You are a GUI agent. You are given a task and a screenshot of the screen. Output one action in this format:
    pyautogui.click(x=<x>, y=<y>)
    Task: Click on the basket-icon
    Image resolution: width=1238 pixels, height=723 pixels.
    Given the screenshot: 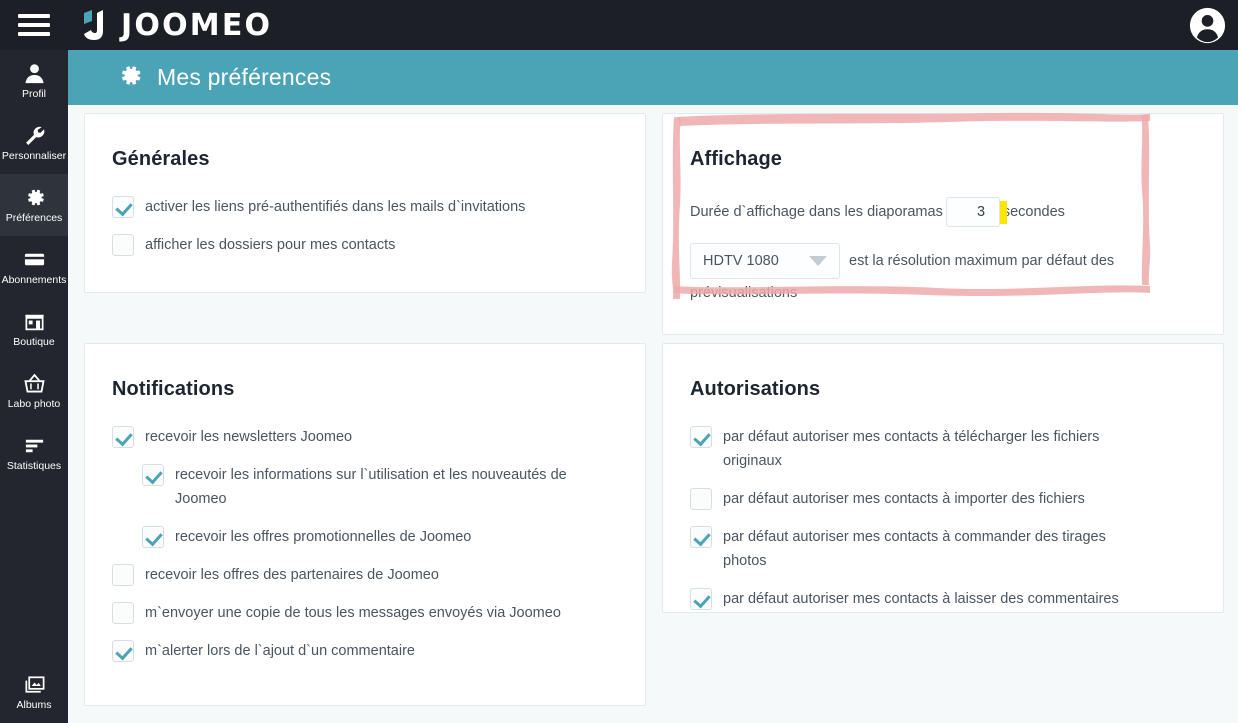 What is the action you would take?
    pyautogui.click(x=34, y=383)
    